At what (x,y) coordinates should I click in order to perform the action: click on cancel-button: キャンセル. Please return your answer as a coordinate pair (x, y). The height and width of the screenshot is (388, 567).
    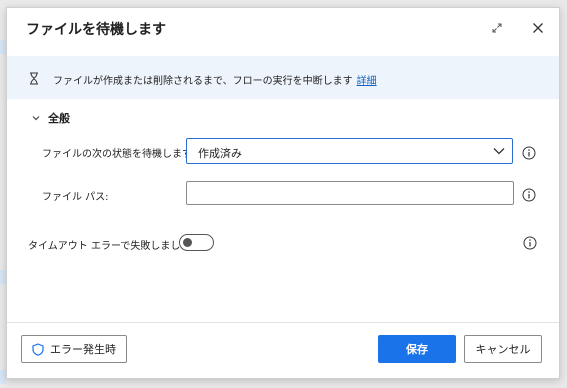
    Looking at the image, I should click on (503, 349).